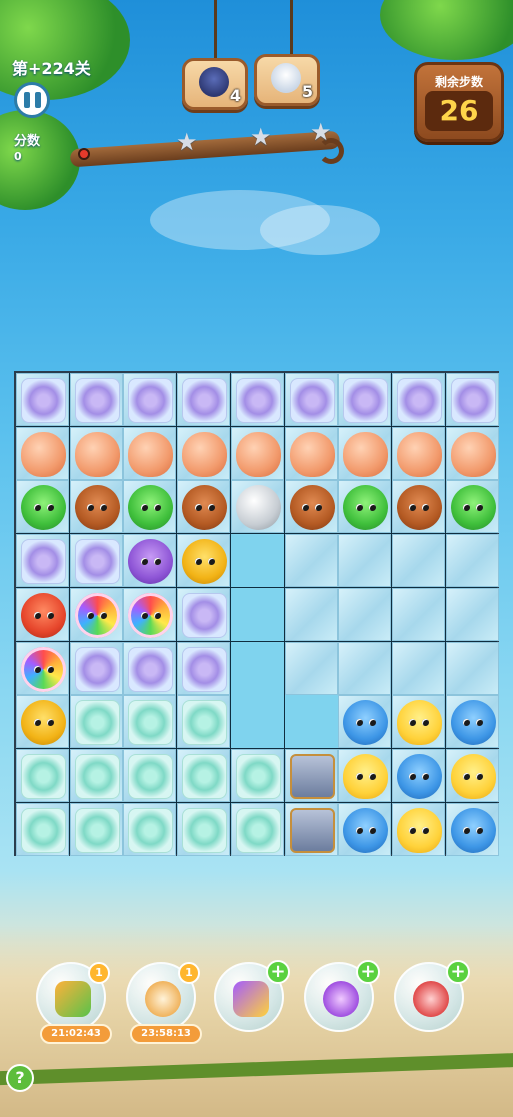 This screenshot has height=1117, width=513. I want to click on bomb-booster: +, so click(432, 996).